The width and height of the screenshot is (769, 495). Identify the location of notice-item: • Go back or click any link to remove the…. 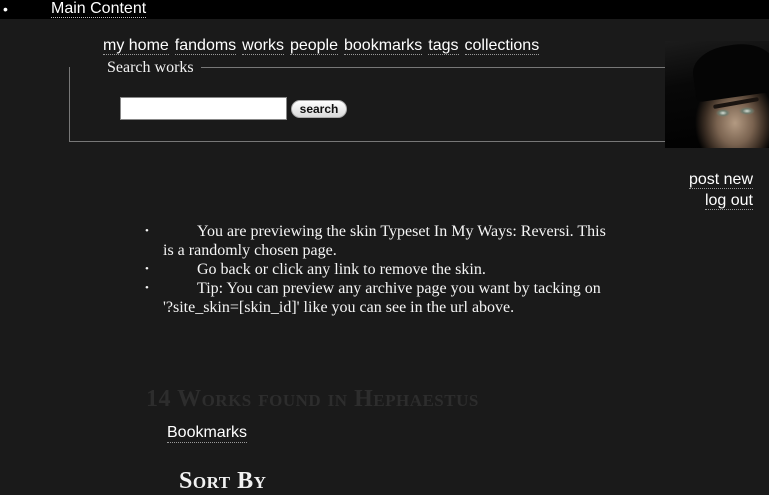
(379, 269).